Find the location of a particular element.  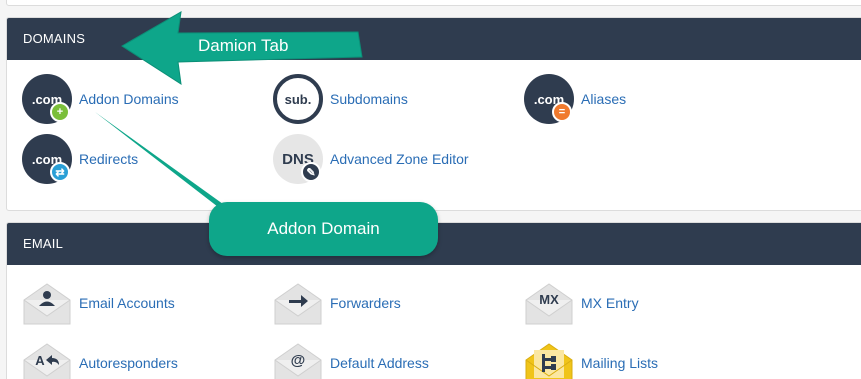

tab-callout-text: Damion Tab is located at coordinates (243, 45).